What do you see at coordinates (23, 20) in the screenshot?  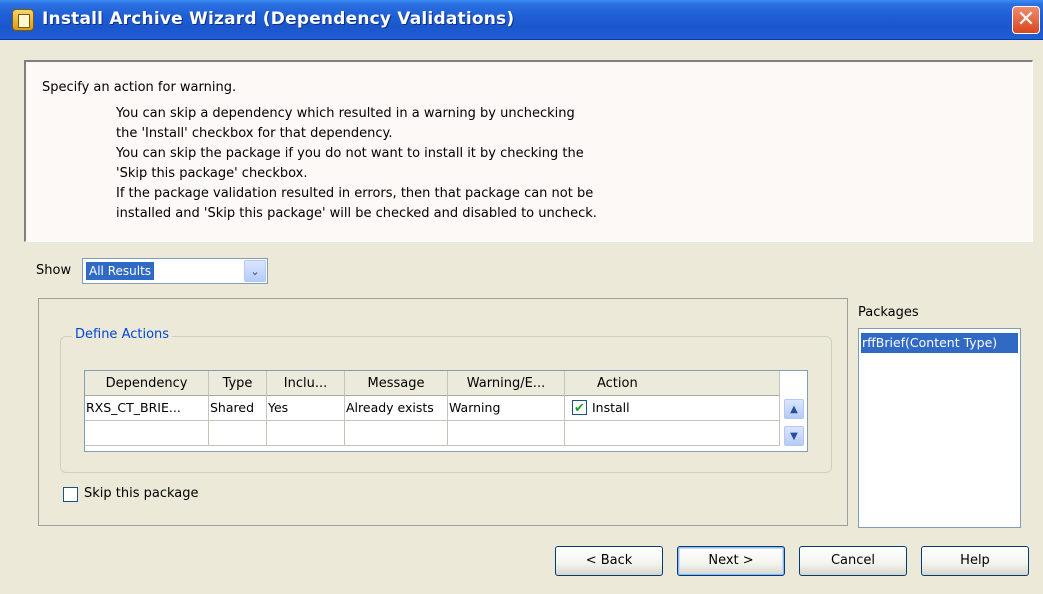 I see `archive-wizard-icon` at bounding box center [23, 20].